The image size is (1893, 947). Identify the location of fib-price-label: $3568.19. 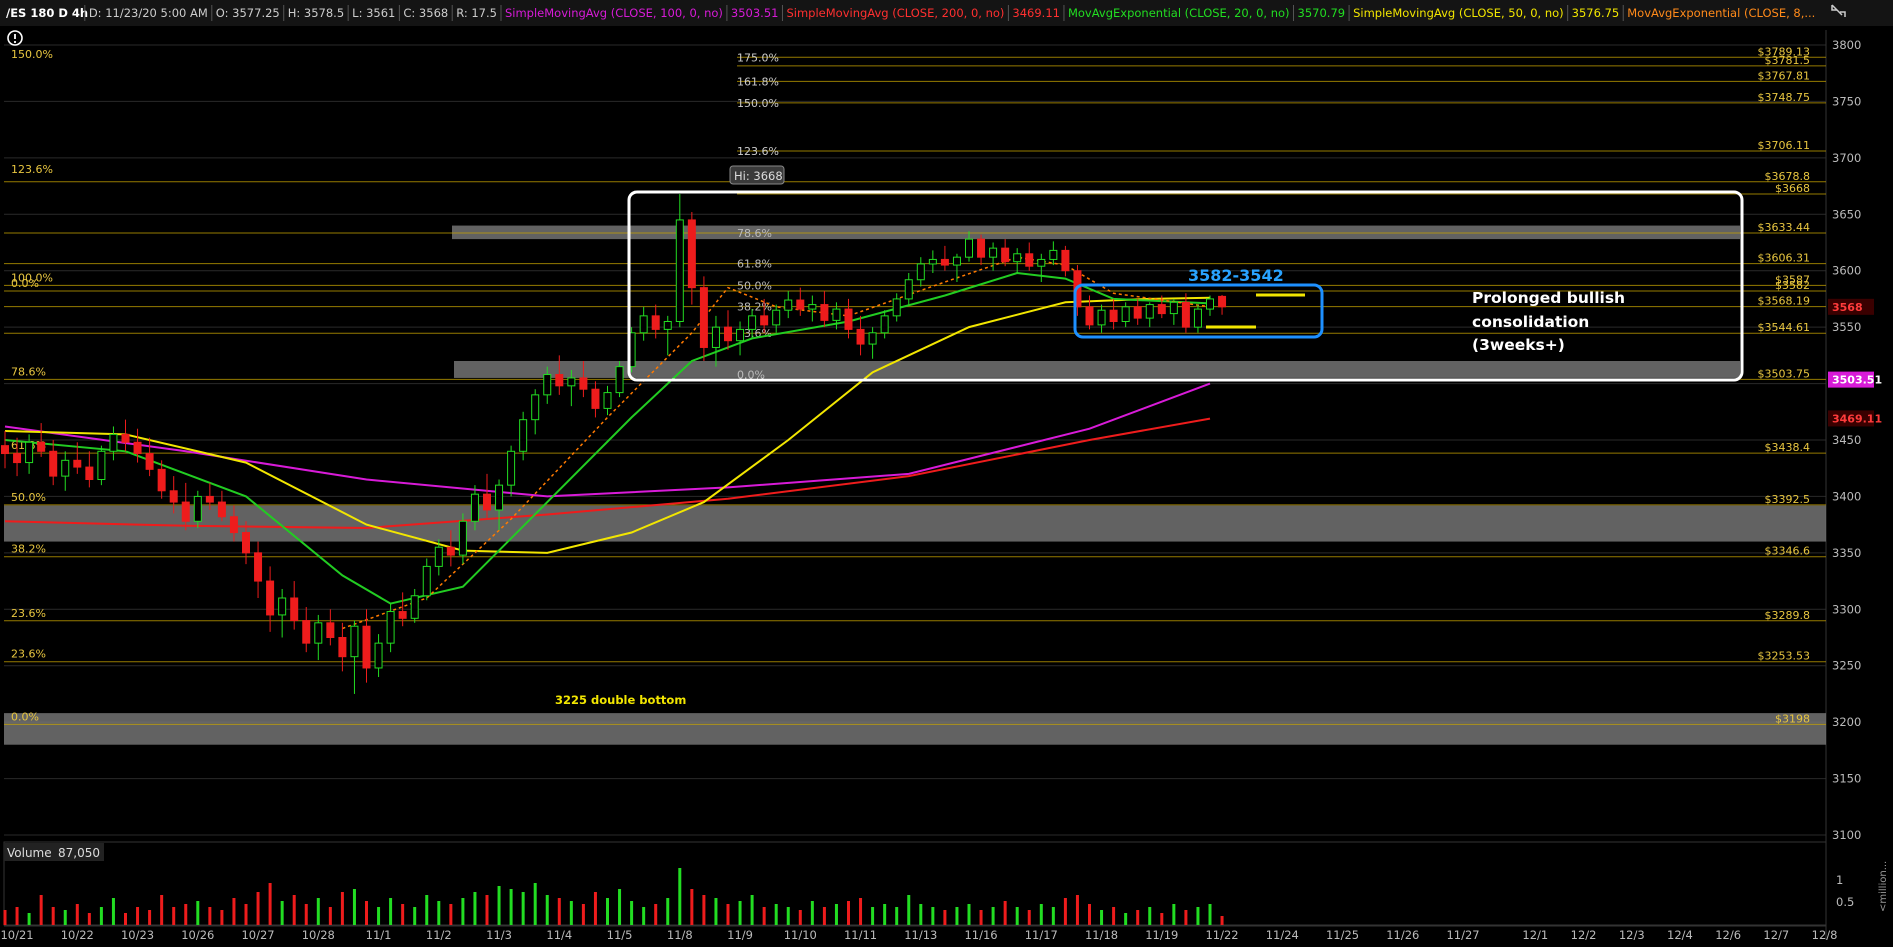
(1784, 301).